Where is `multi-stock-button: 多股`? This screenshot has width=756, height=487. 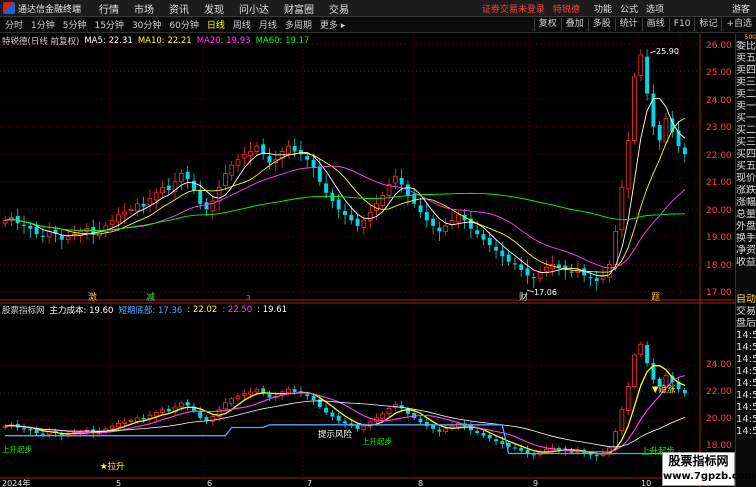 multi-stock-button: 多股 is located at coordinates (601, 24).